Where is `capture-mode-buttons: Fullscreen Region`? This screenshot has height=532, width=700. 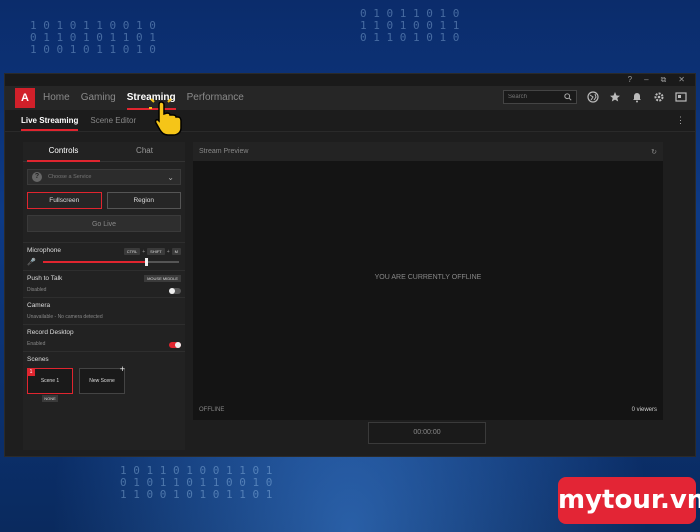 capture-mode-buttons: Fullscreen Region is located at coordinates (104, 200).